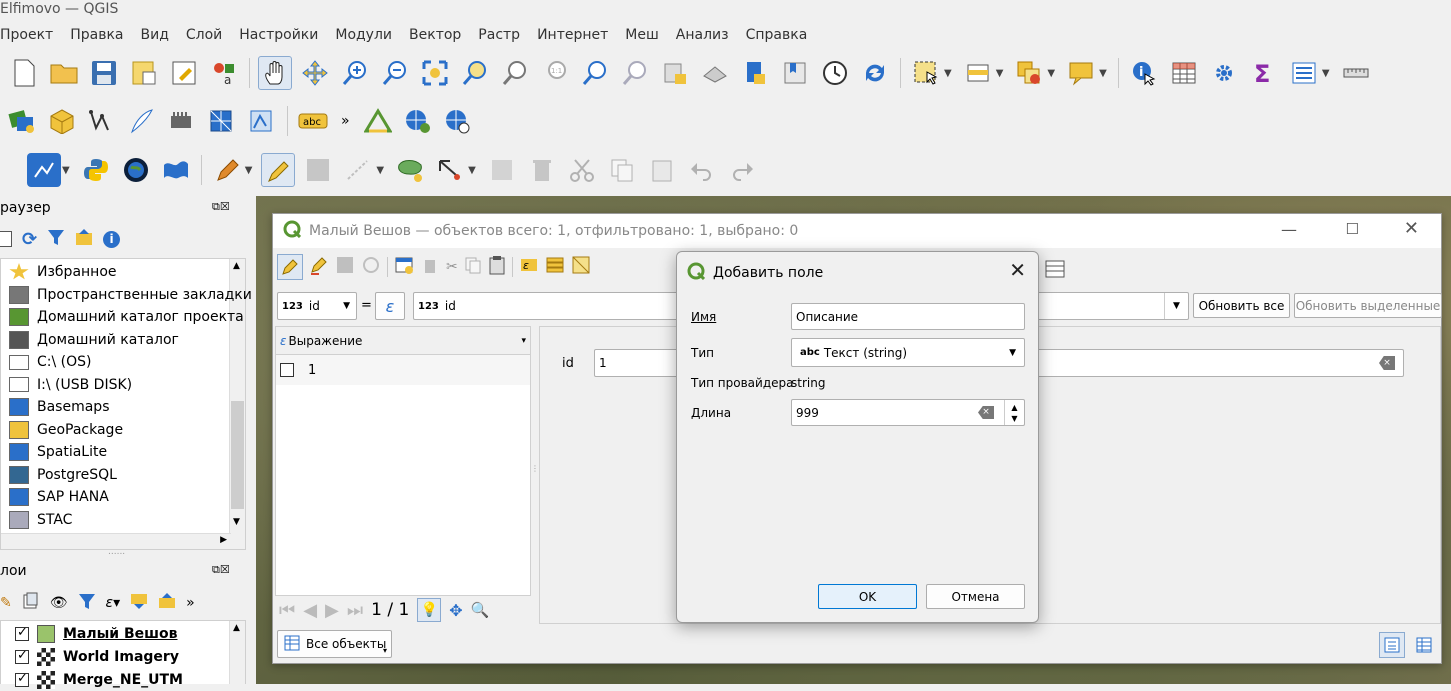 The width and height of the screenshot is (1451, 691). Describe the element at coordinates (450, 170) in the screenshot. I see `vertex-tool-icon` at that location.